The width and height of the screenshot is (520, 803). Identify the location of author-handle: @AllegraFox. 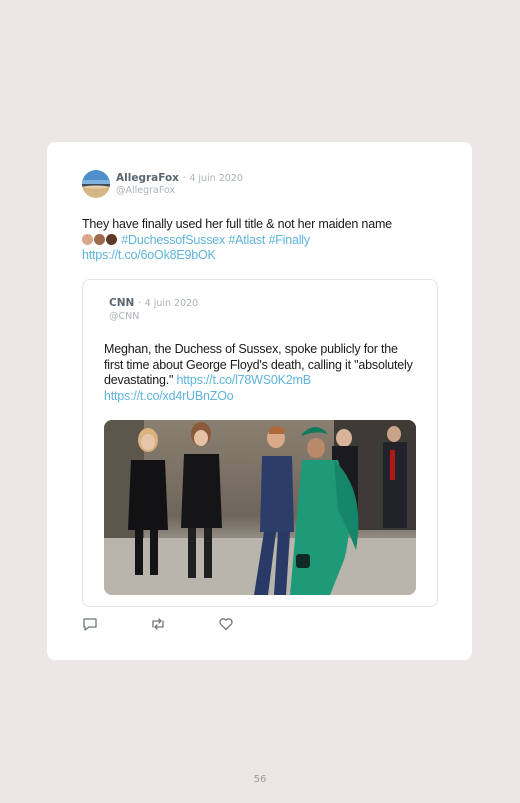
(145, 190).